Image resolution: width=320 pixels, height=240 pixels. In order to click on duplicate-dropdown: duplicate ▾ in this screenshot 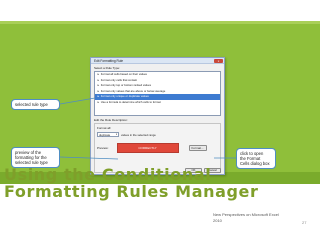, I will do `click(108, 134)`.